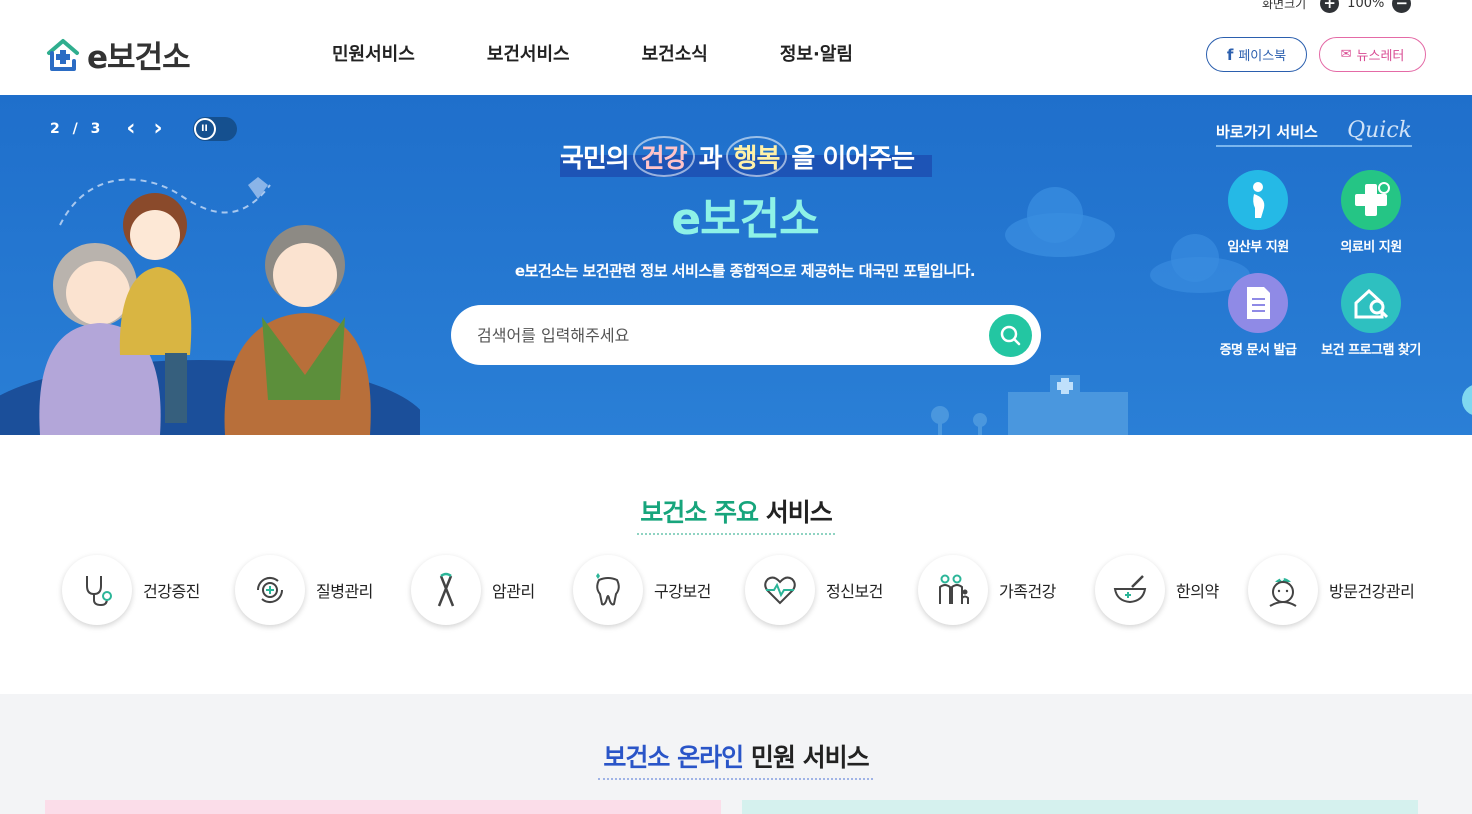 The height and width of the screenshot is (814, 1472). I want to click on headline-part-2: 과, so click(710, 158).